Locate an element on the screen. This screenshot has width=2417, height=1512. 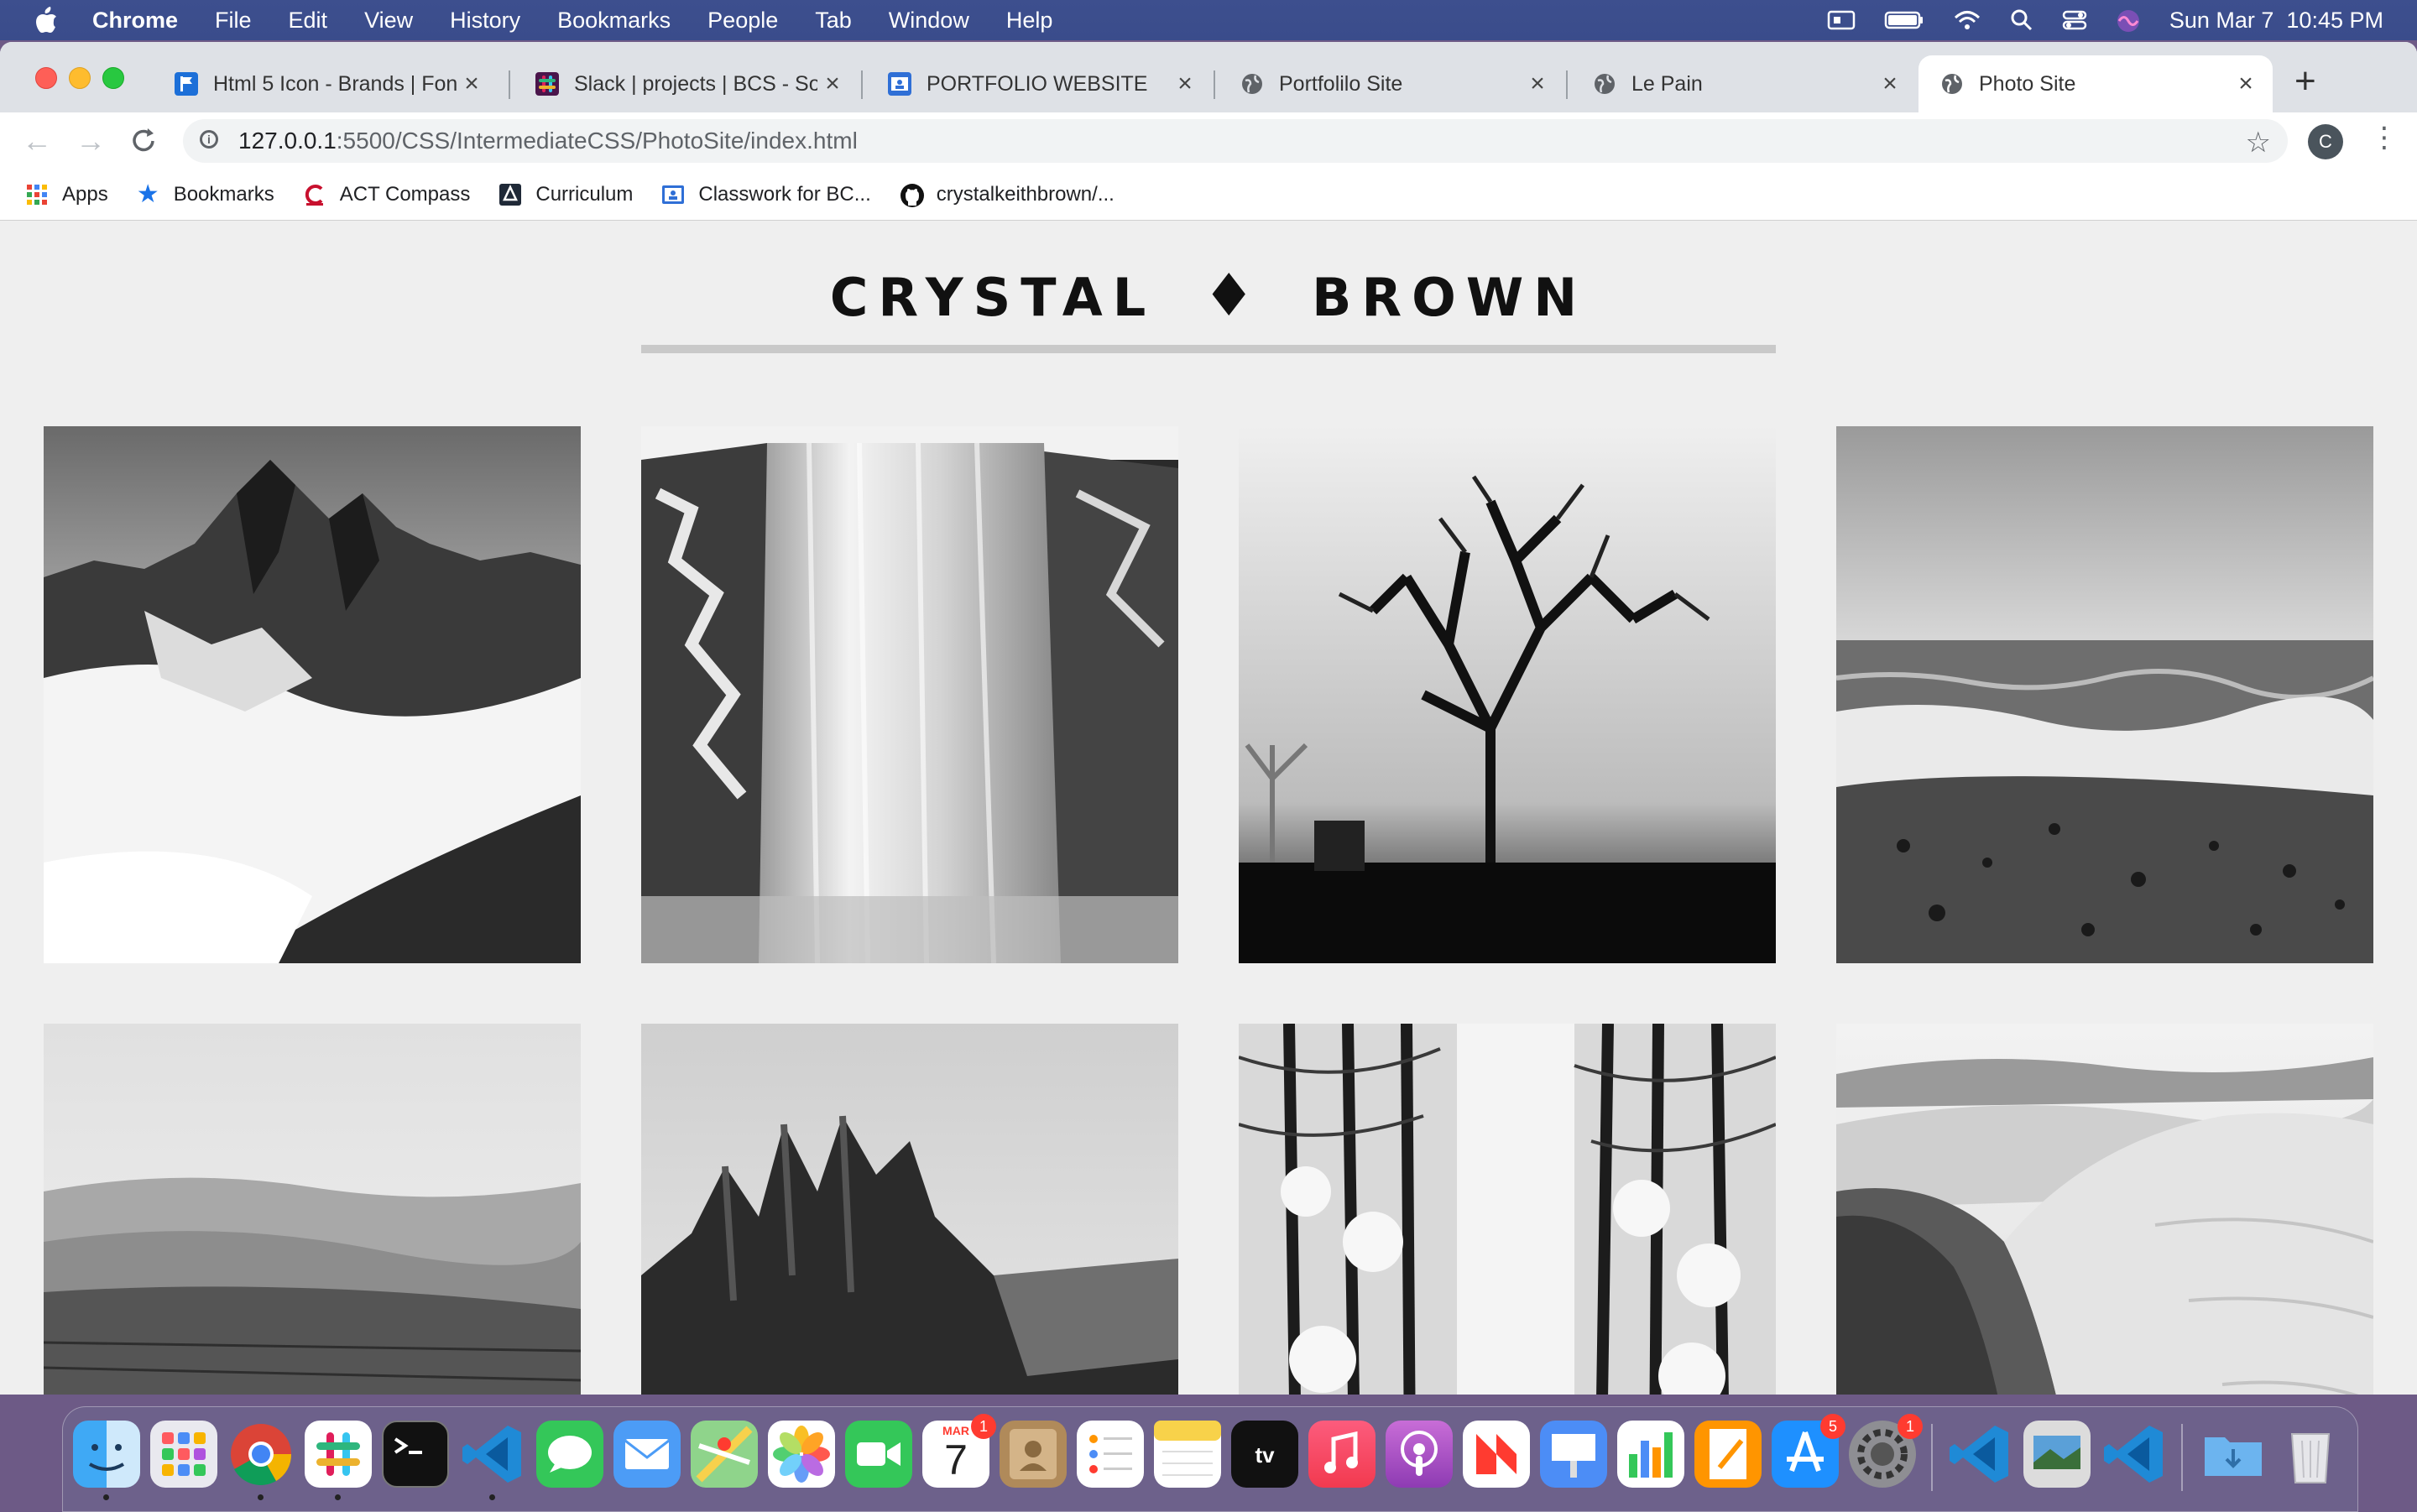
photo-snowy-forest is located at coordinates (1507, 1209).